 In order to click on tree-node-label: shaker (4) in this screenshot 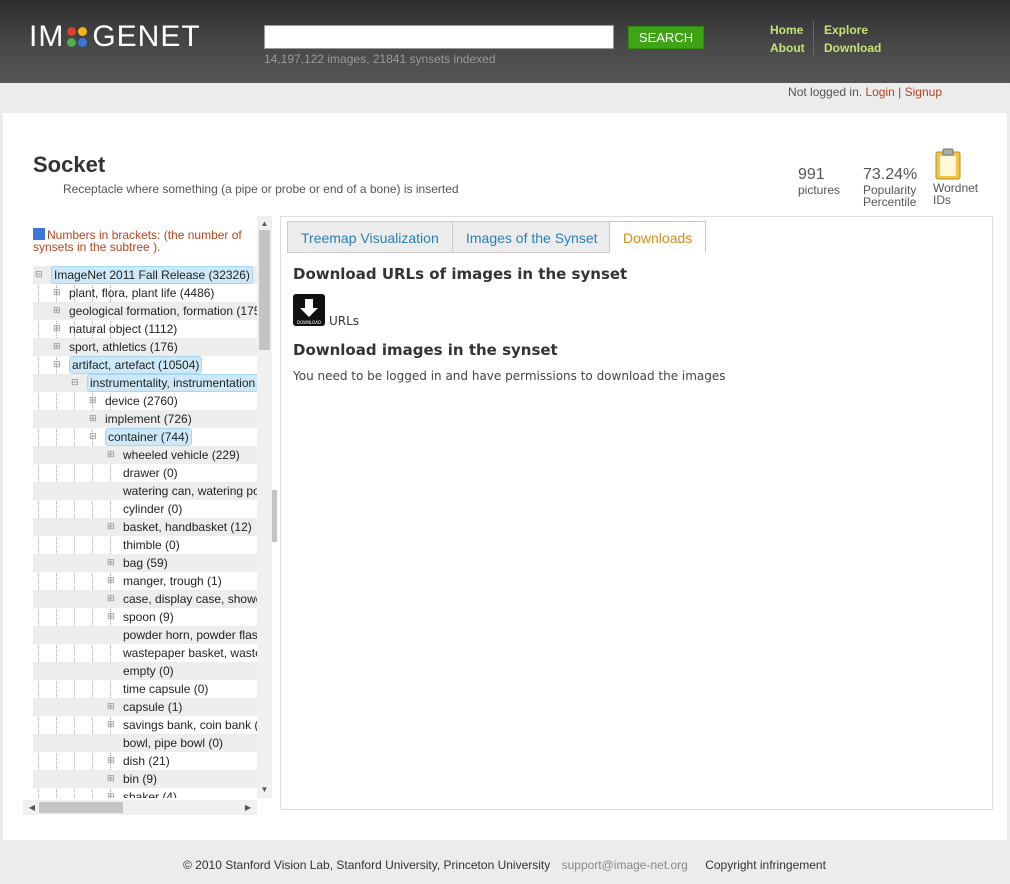, I will do `click(150, 793)`.